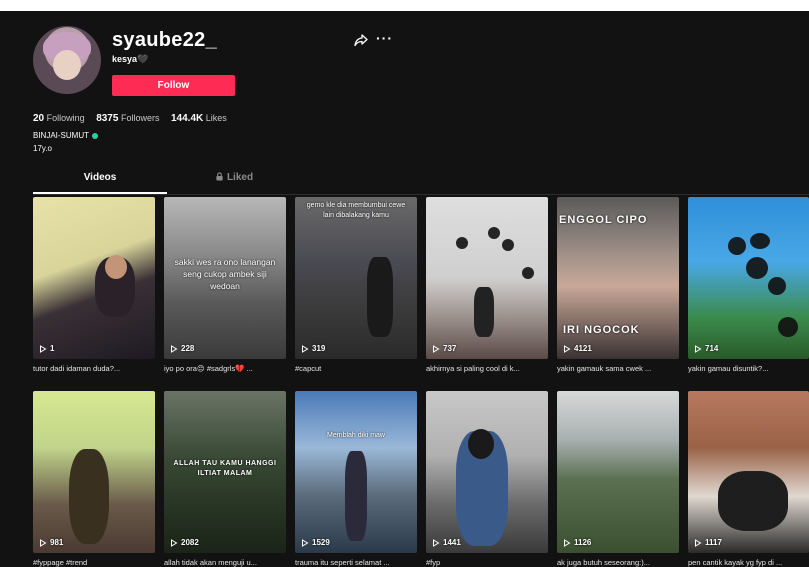  I want to click on lock-icon, so click(219, 176).